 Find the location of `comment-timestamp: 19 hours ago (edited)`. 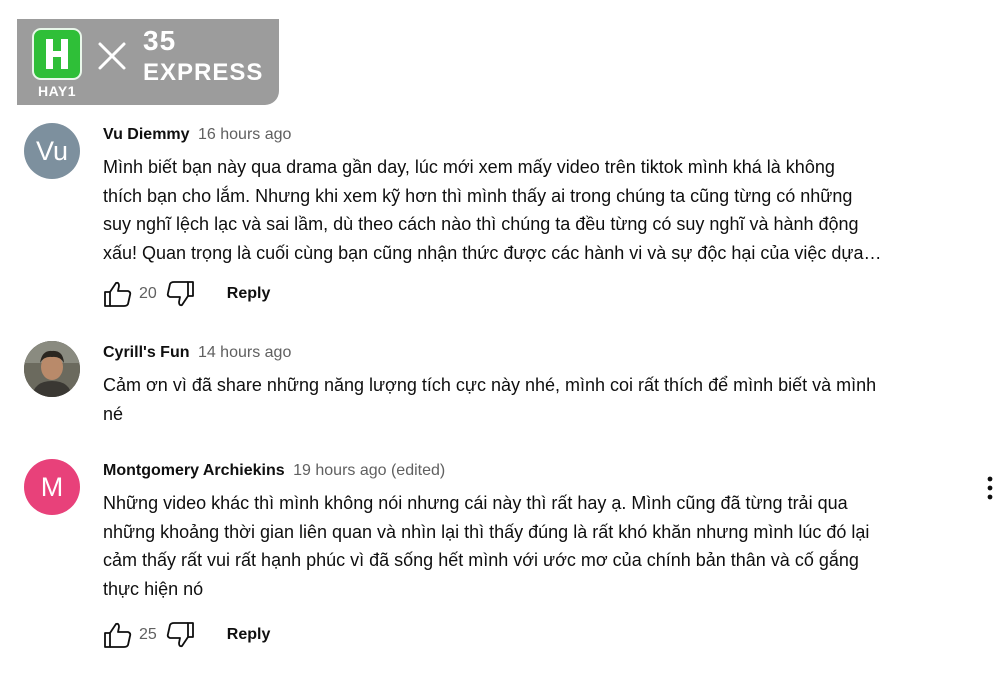

comment-timestamp: 19 hours ago (edited) is located at coordinates (369, 470).